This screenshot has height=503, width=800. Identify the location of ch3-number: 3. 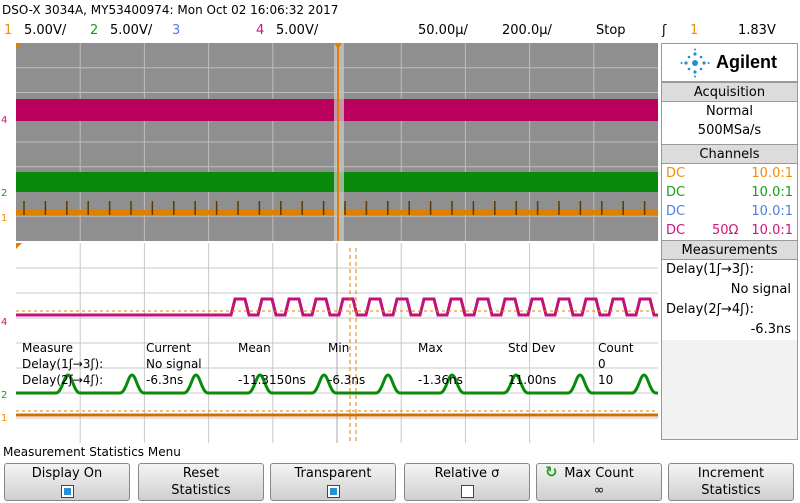
(176, 31).